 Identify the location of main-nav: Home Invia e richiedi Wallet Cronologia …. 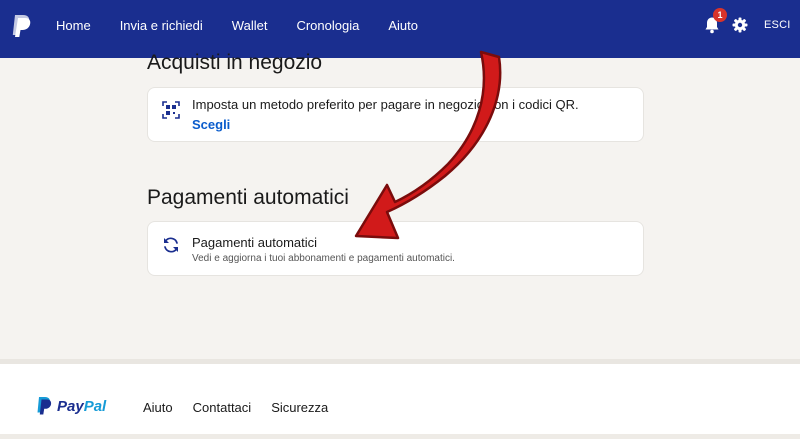
(251, 25).